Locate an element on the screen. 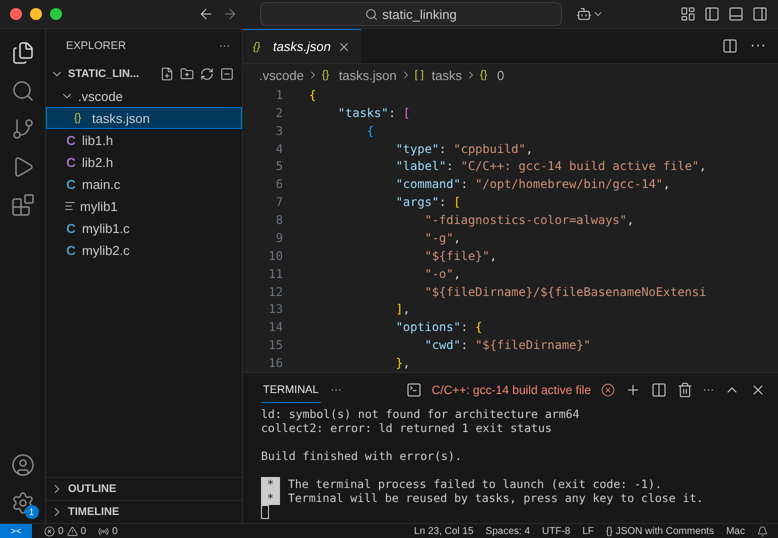 The height and width of the screenshot is (538, 778). line-number: 16 is located at coordinates (275, 363).